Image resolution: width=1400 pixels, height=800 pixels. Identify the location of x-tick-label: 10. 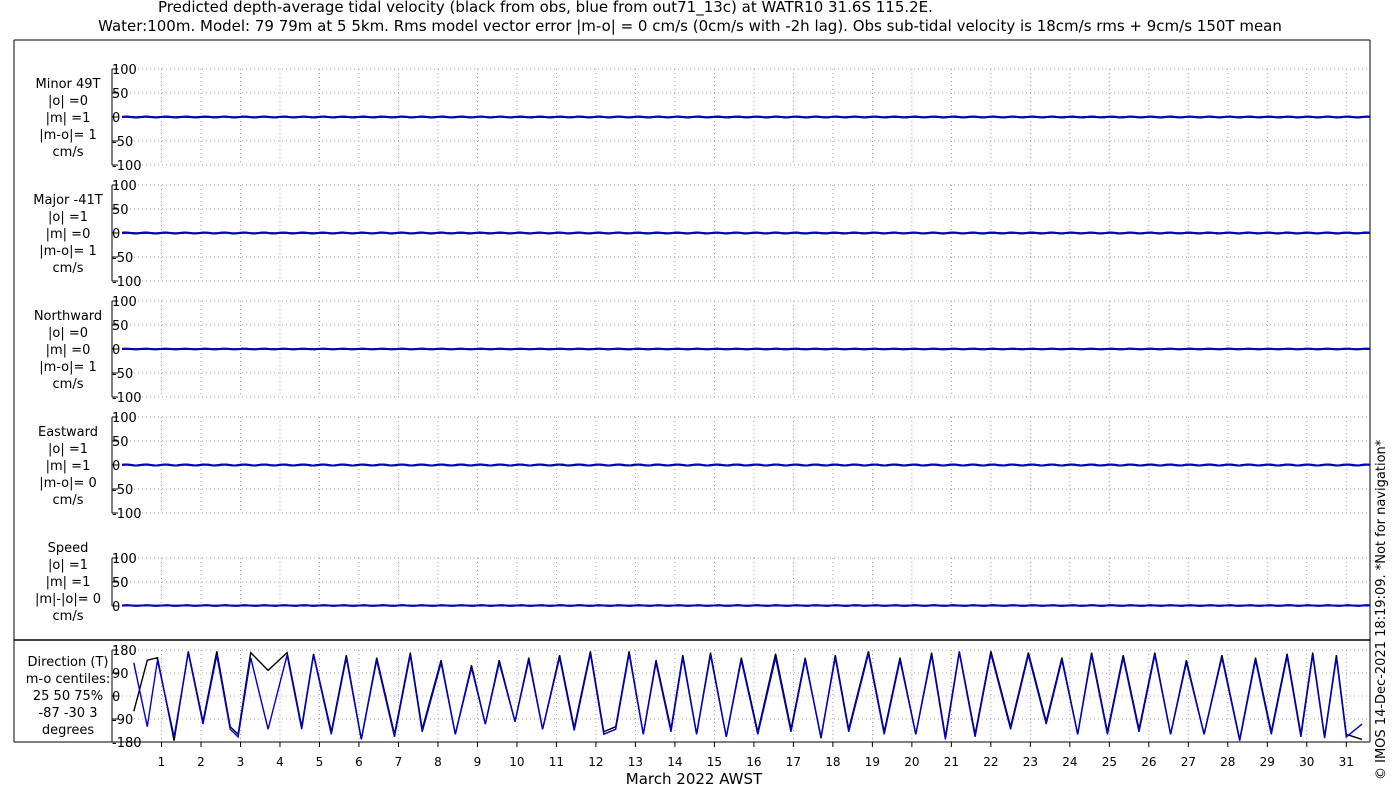
(516, 762).